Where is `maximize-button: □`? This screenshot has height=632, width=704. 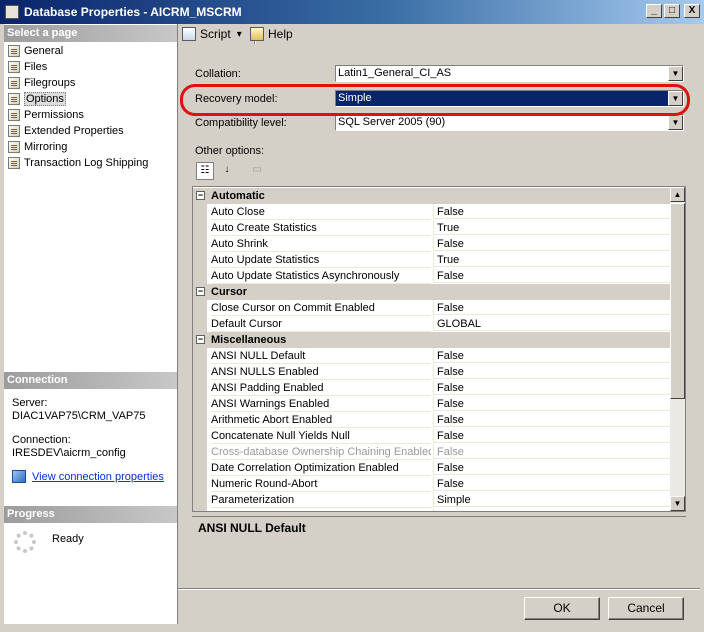 maximize-button: □ is located at coordinates (672, 11).